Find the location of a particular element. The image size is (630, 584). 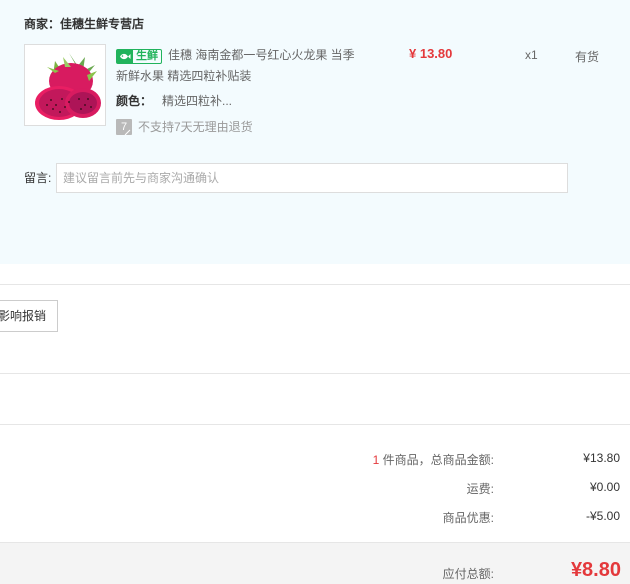

unit-price: ¥ 13.80 is located at coordinates (431, 53).